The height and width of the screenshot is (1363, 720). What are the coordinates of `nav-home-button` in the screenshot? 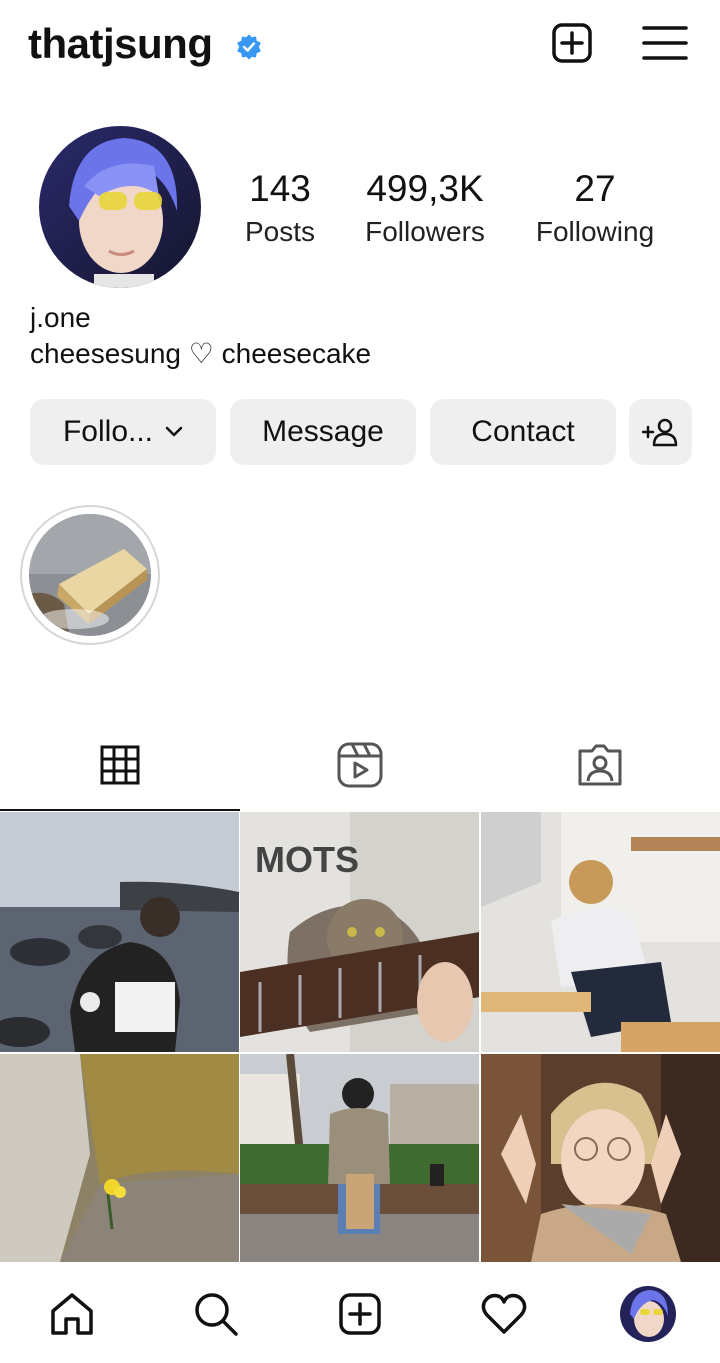 It's located at (72, 1314).